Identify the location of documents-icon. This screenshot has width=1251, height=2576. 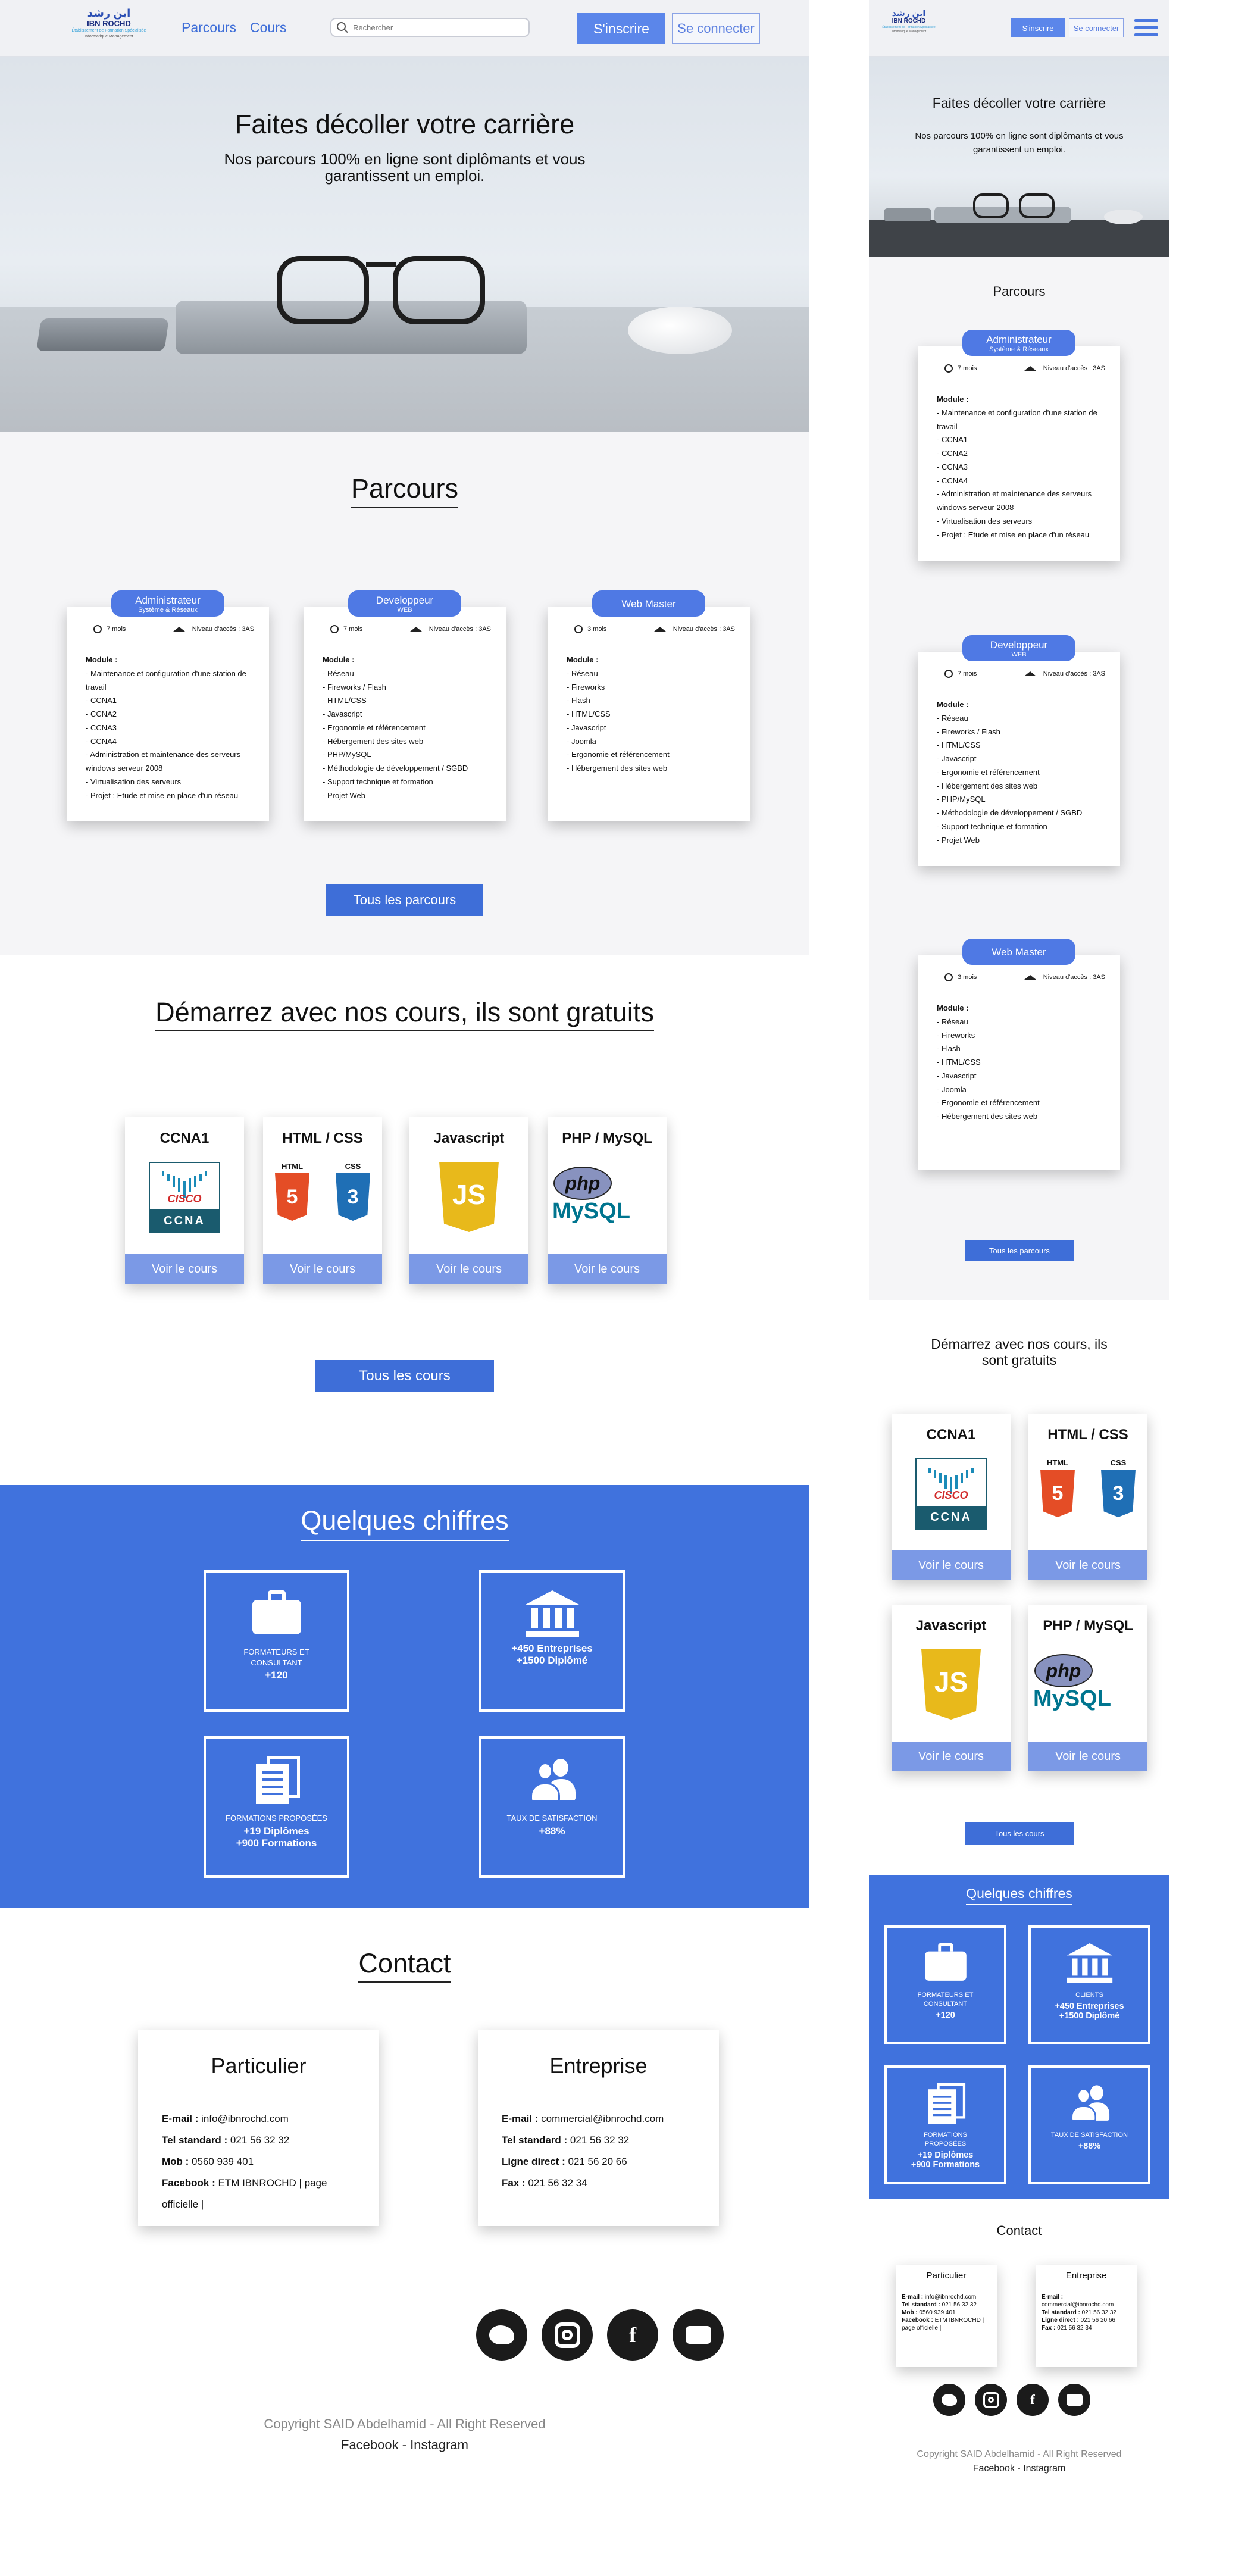
(945, 2103).